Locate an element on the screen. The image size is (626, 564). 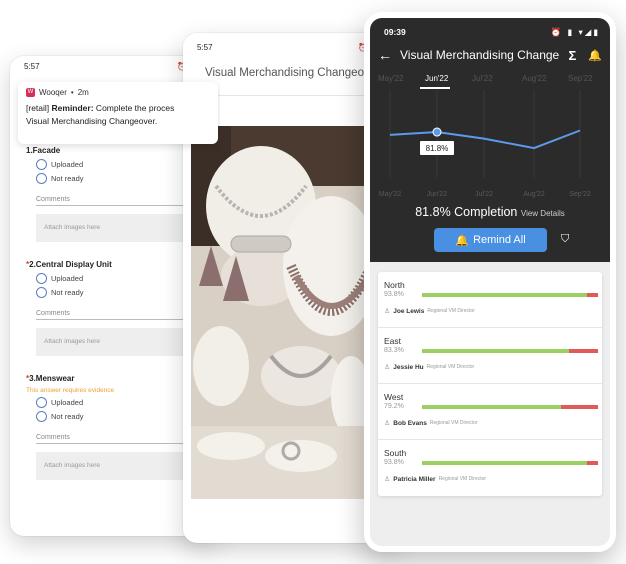
view-details-link: View Details is located at coordinates (543, 213).